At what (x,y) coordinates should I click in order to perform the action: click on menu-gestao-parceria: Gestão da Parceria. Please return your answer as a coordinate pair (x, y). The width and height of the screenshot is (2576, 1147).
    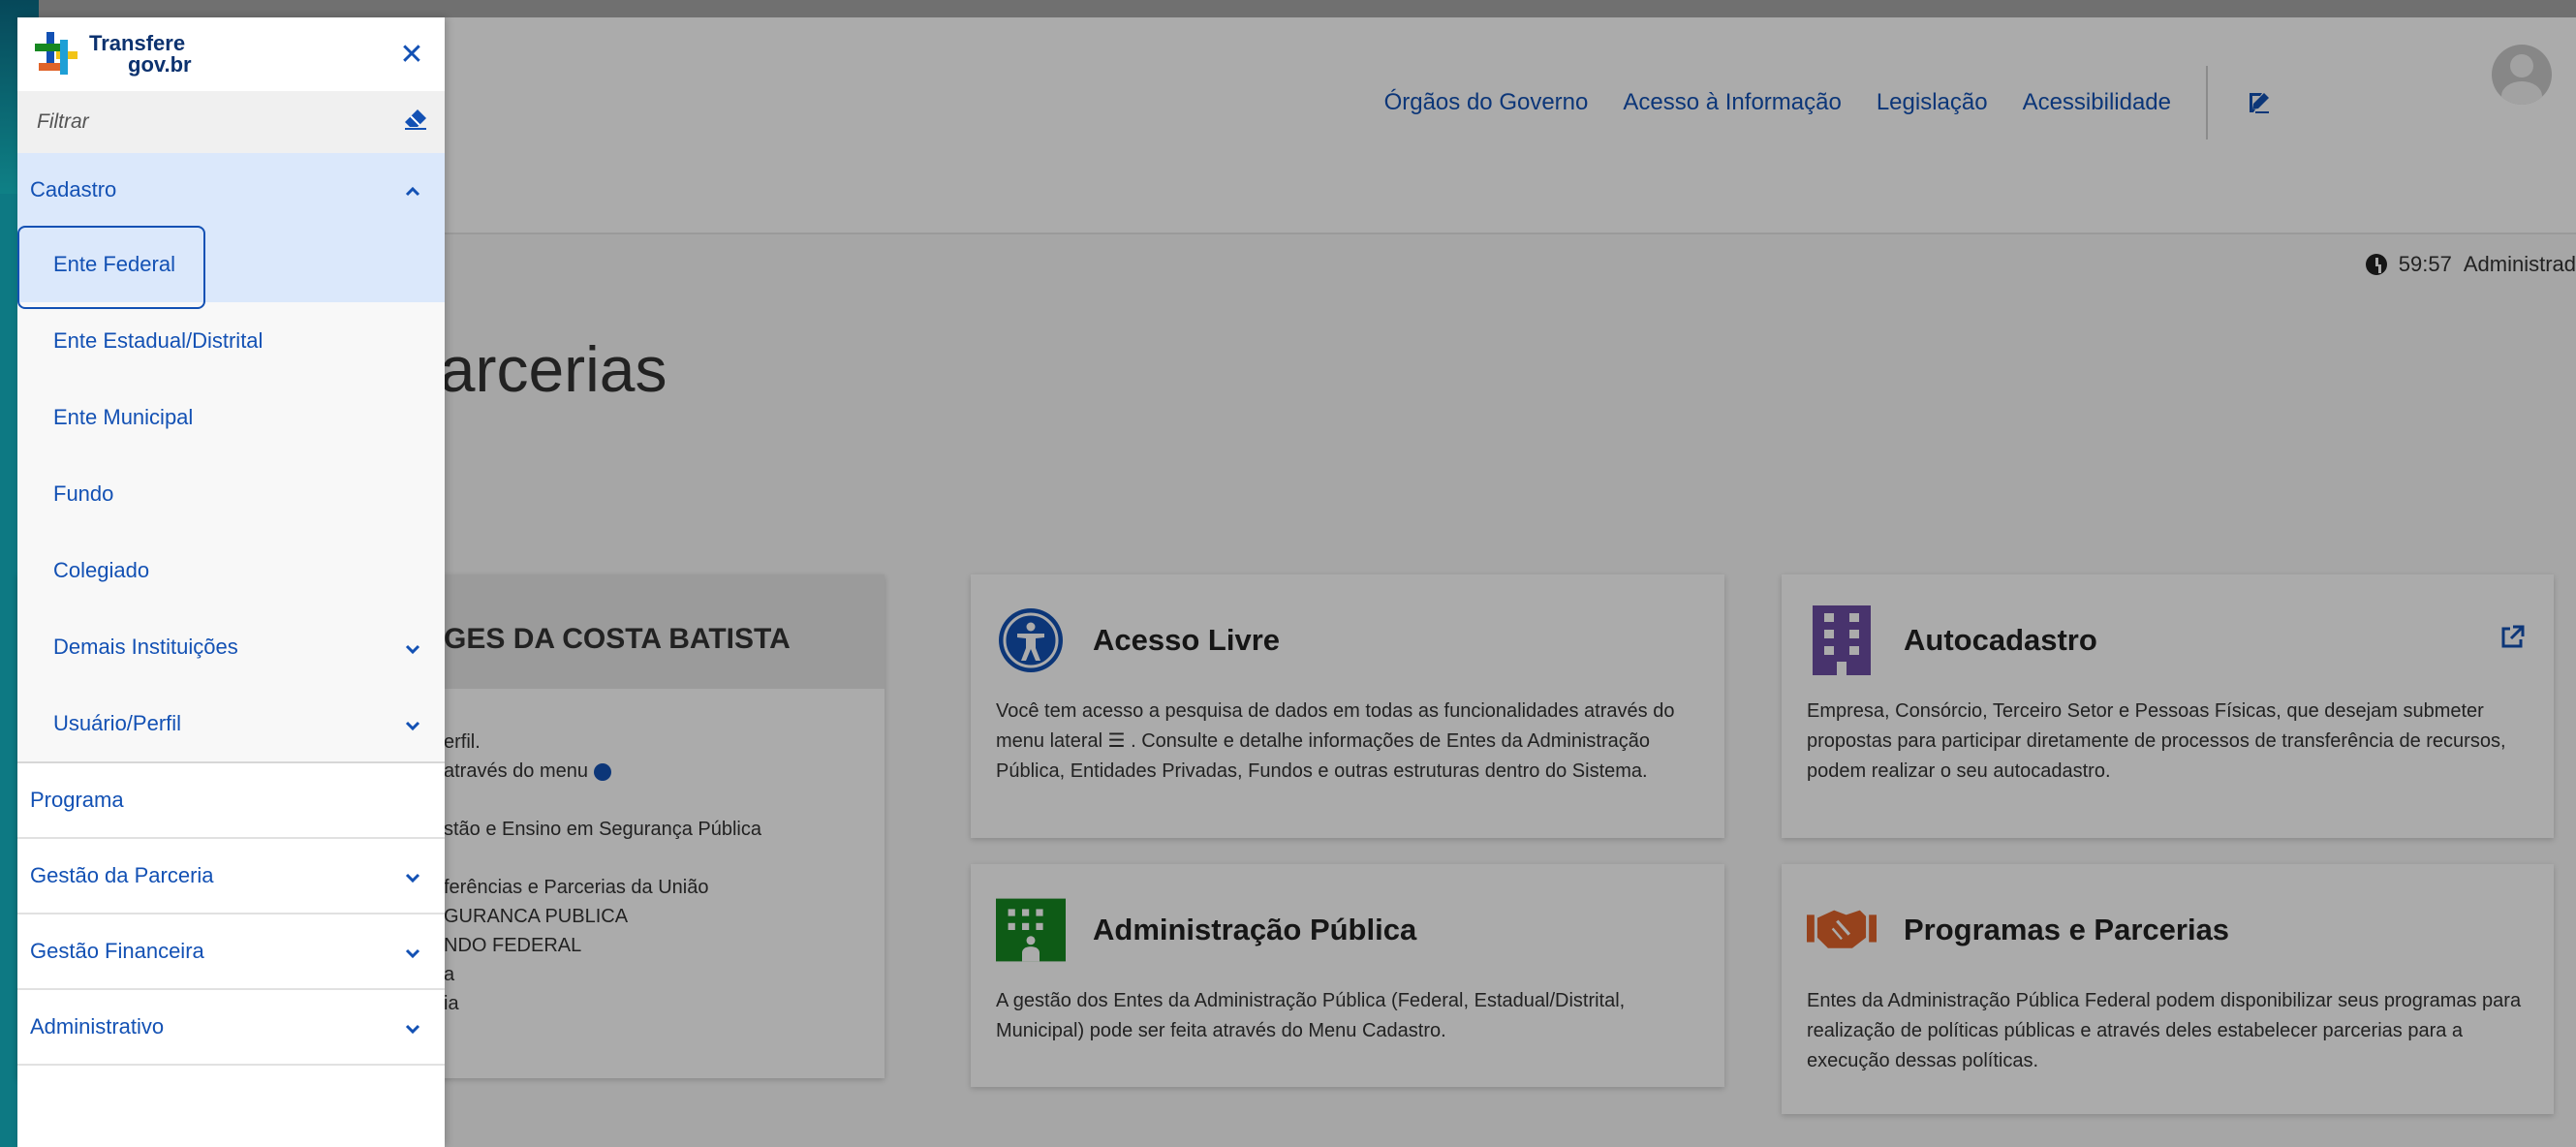
    Looking at the image, I should click on (231, 876).